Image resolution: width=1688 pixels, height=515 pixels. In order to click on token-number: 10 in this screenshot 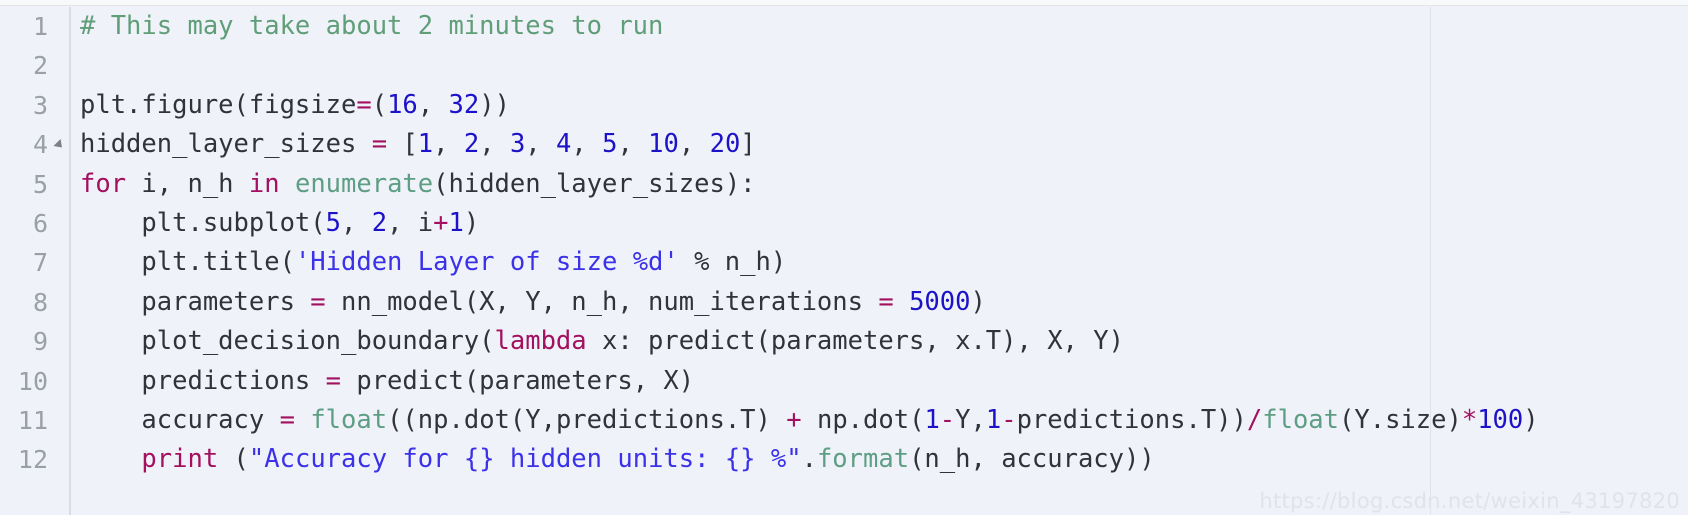, I will do `click(663, 144)`.